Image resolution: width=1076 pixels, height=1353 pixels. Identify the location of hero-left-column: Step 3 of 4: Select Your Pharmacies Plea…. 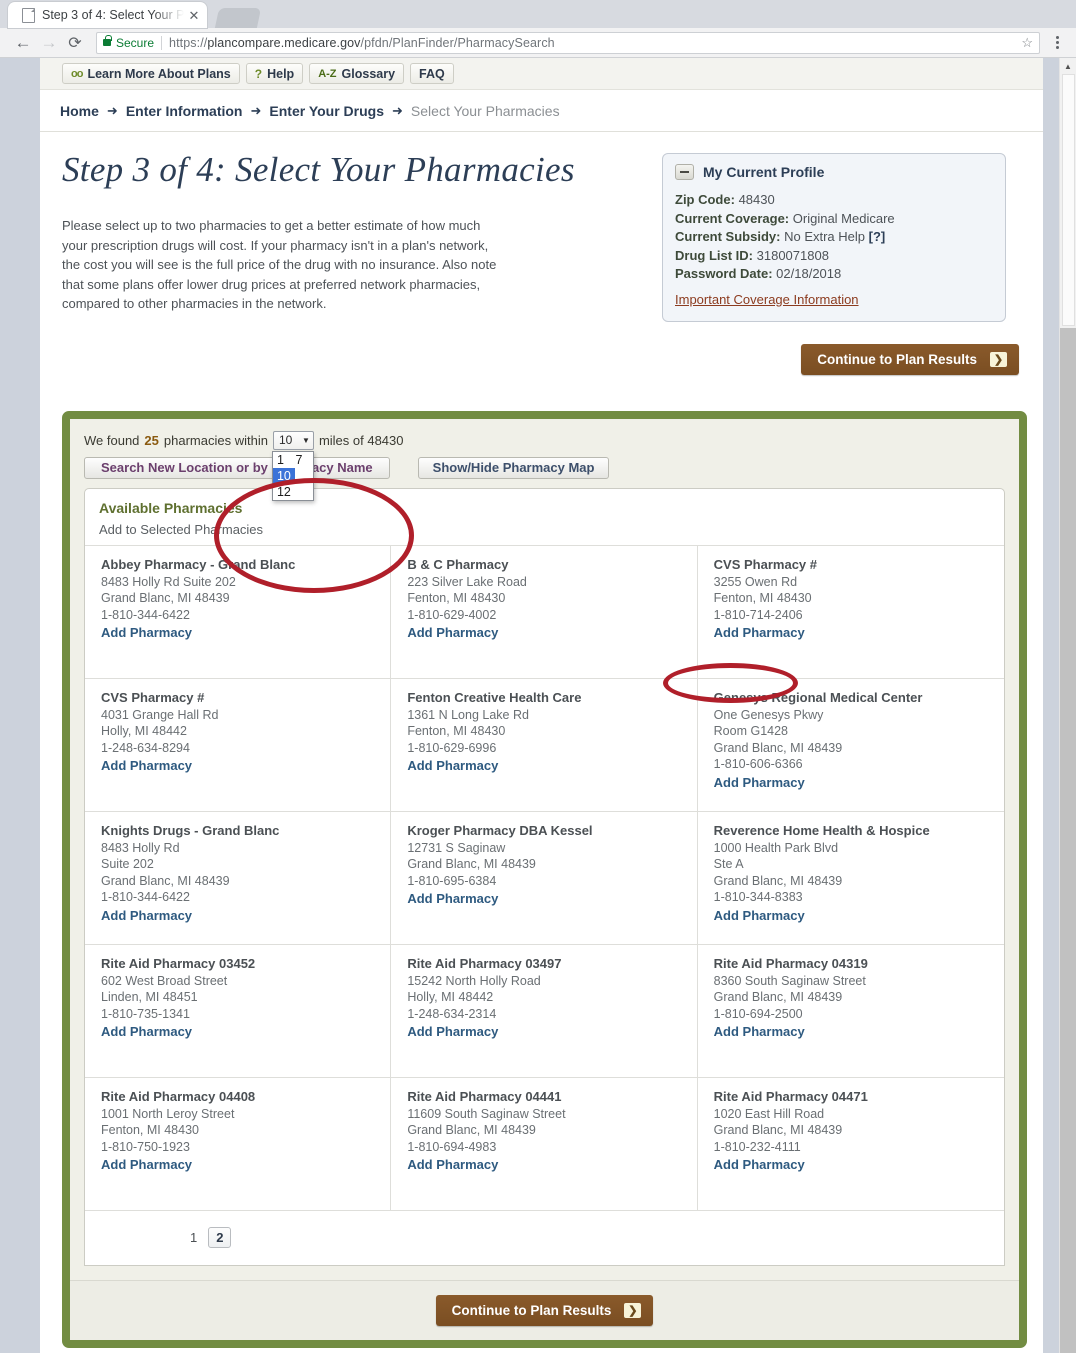
(362, 236).